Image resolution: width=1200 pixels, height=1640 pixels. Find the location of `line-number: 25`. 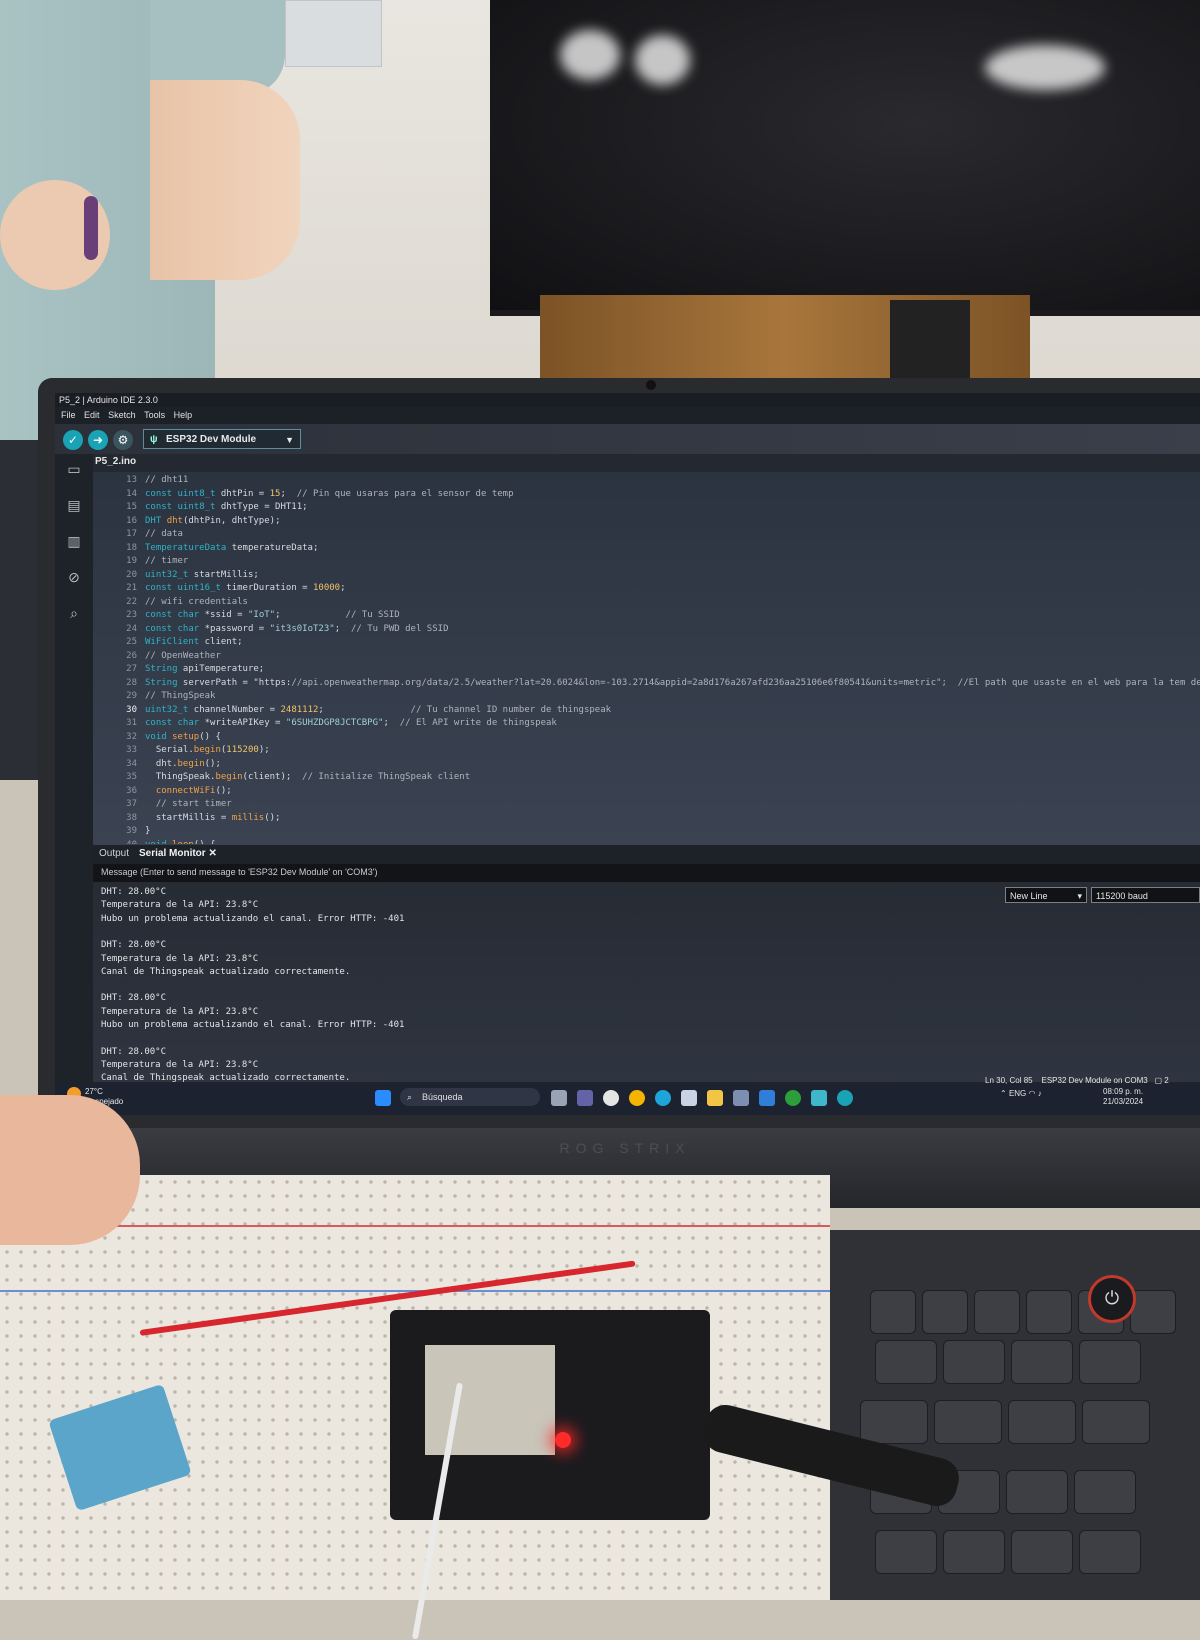

line-number: 25 is located at coordinates (131, 642).